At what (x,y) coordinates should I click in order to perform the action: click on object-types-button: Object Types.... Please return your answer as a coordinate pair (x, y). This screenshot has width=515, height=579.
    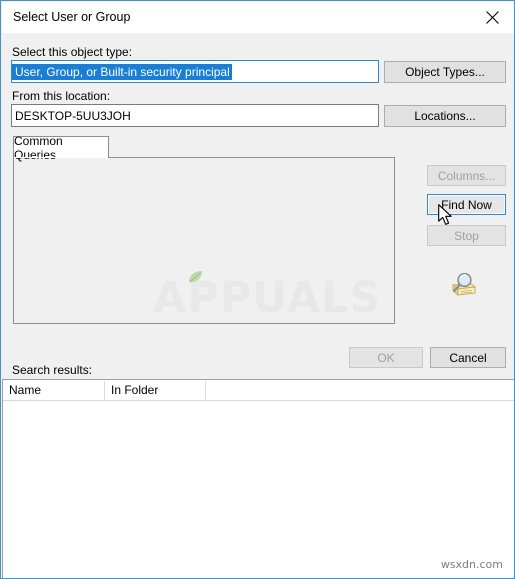
    Looking at the image, I should click on (445, 72).